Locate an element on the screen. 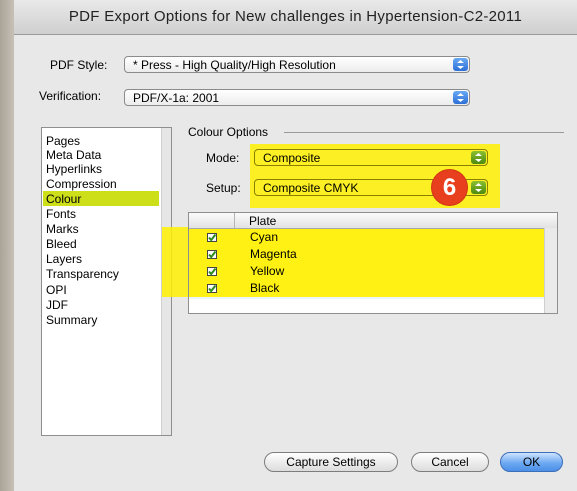 The width and height of the screenshot is (577, 491). table-scrollbar is located at coordinates (550, 270).